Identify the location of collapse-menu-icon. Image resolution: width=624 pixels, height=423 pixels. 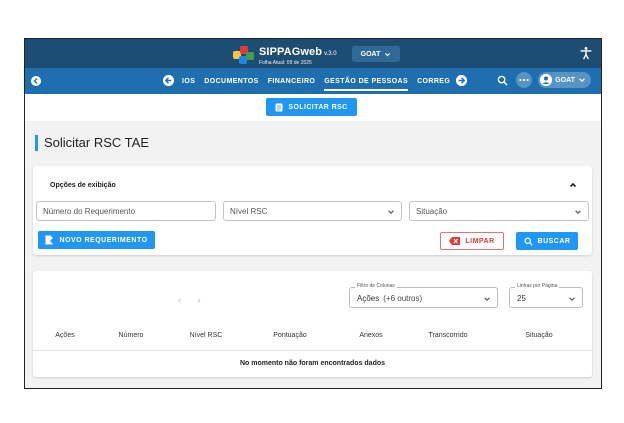
(36, 81).